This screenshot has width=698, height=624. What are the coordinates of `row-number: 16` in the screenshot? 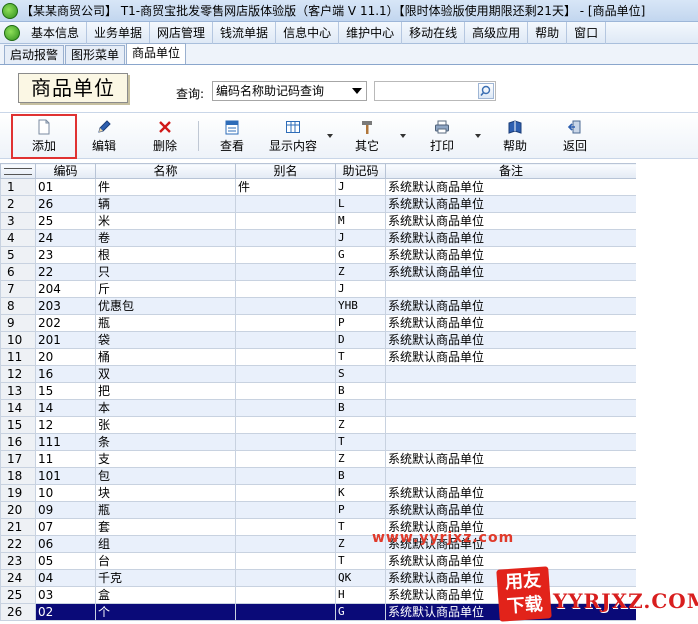 It's located at (18, 442).